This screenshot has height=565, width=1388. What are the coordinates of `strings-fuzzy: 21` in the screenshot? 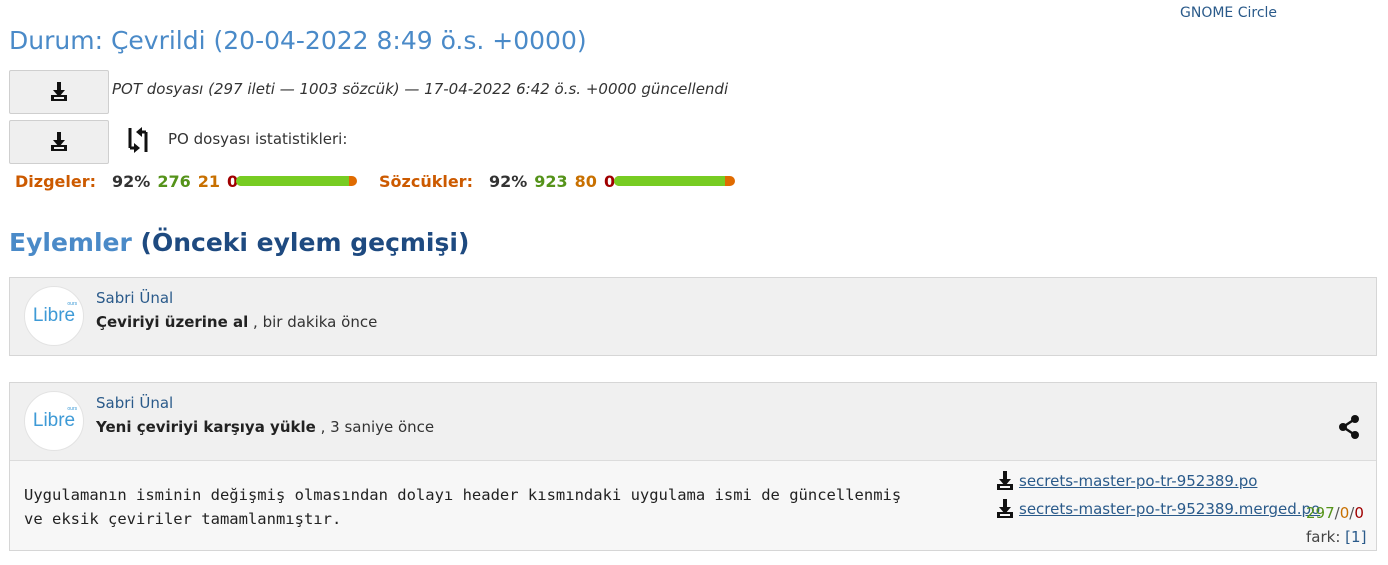 It's located at (208, 181).